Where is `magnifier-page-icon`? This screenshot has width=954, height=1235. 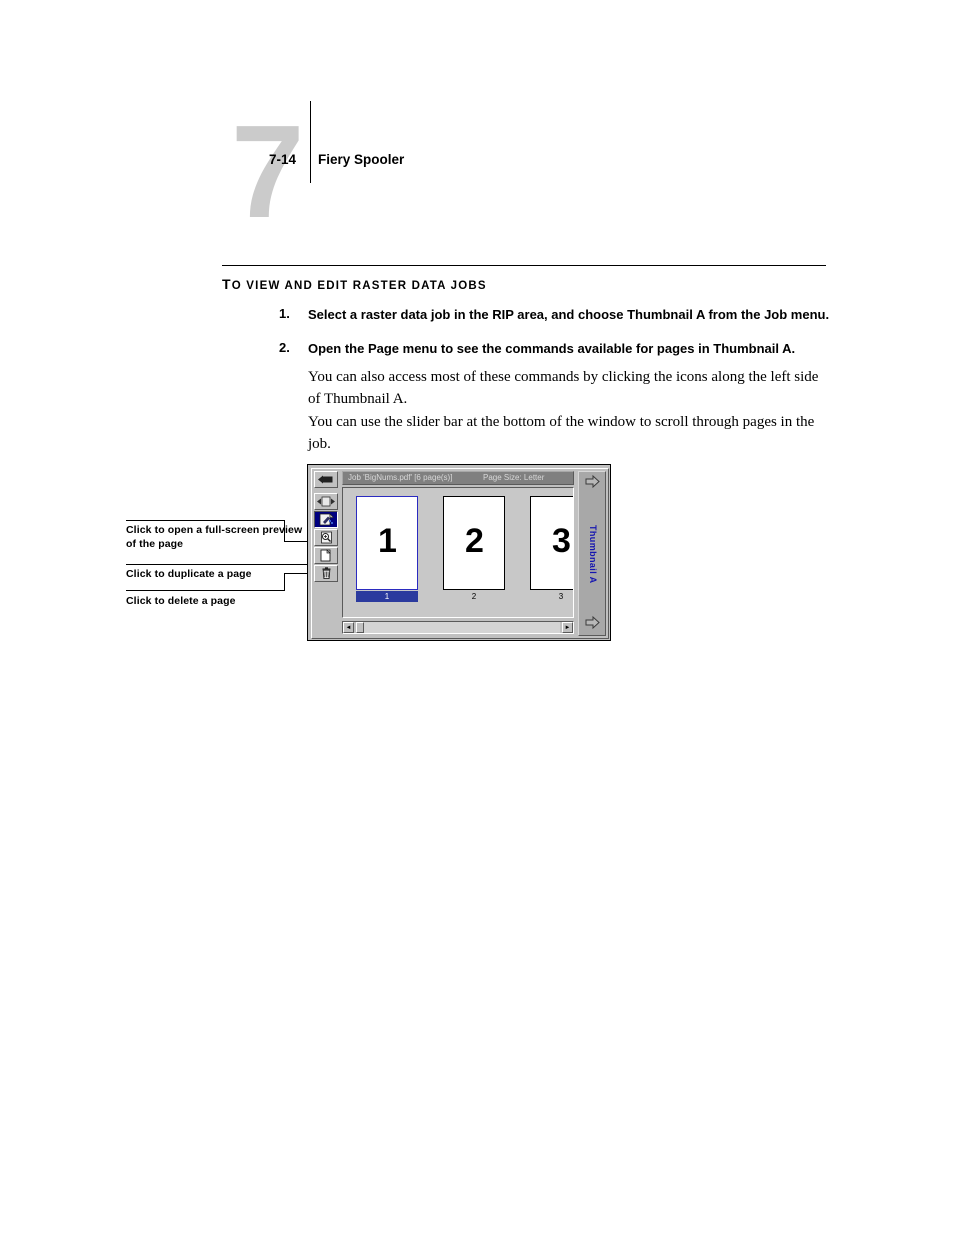
magnifier-page-icon is located at coordinates (326, 537).